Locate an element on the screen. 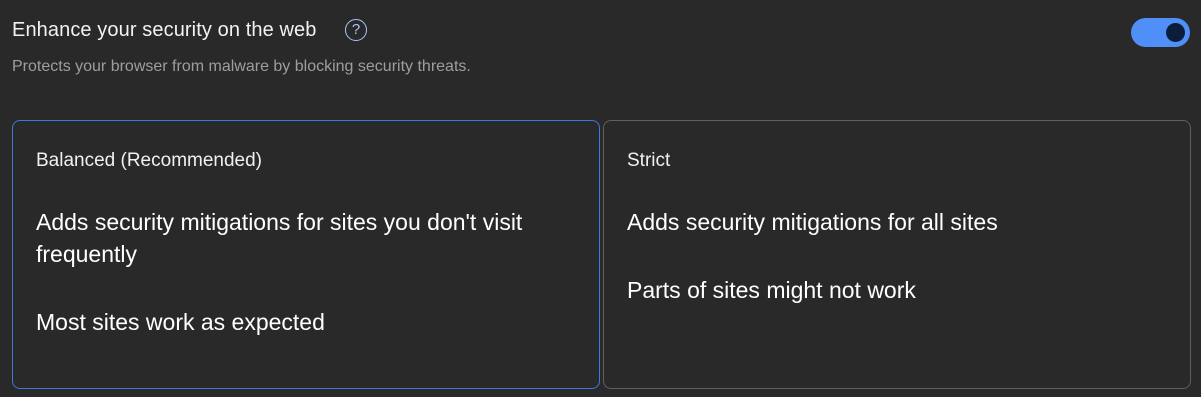 The width and height of the screenshot is (1201, 397). option-title-balanced: Balanced (Recommended) is located at coordinates (149, 160).